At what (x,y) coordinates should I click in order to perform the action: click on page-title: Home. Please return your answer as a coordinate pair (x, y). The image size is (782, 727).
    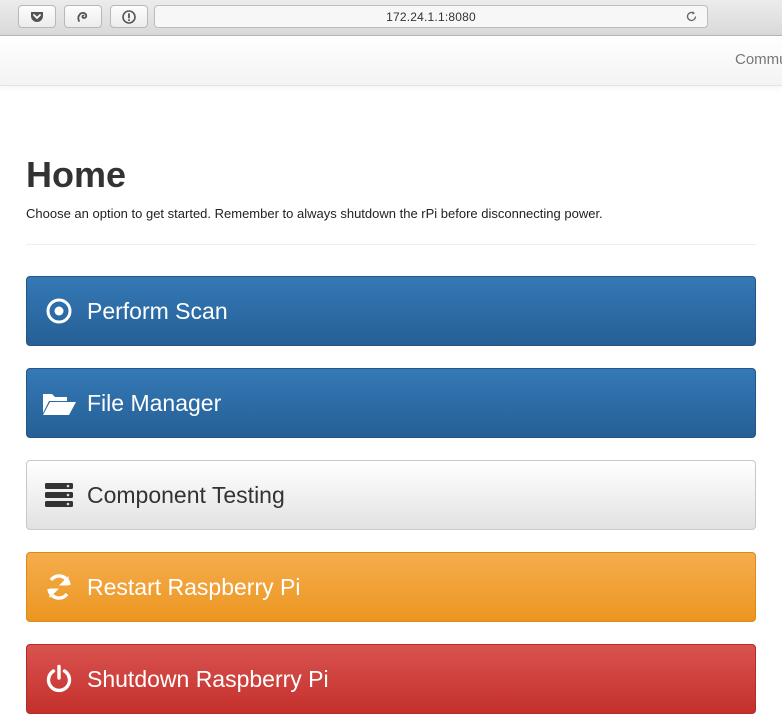
    Looking at the image, I should click on (76, 174).